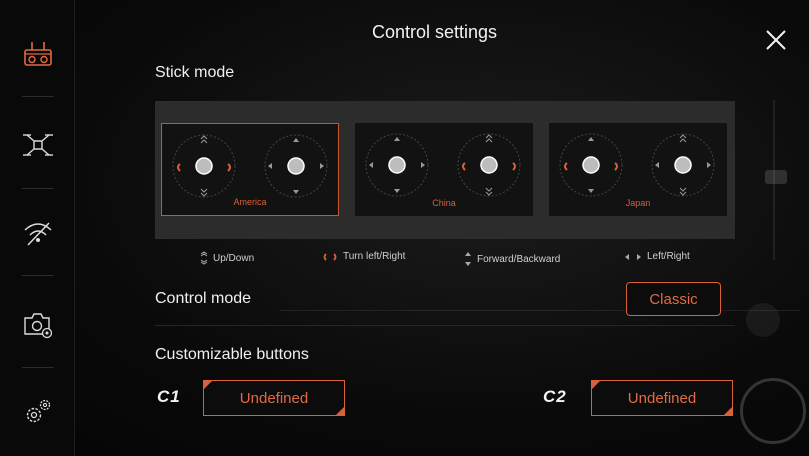 This screenshot has width=809, height=456. I want to click on legend-forward: Forward/Backward, so click(512, 259).